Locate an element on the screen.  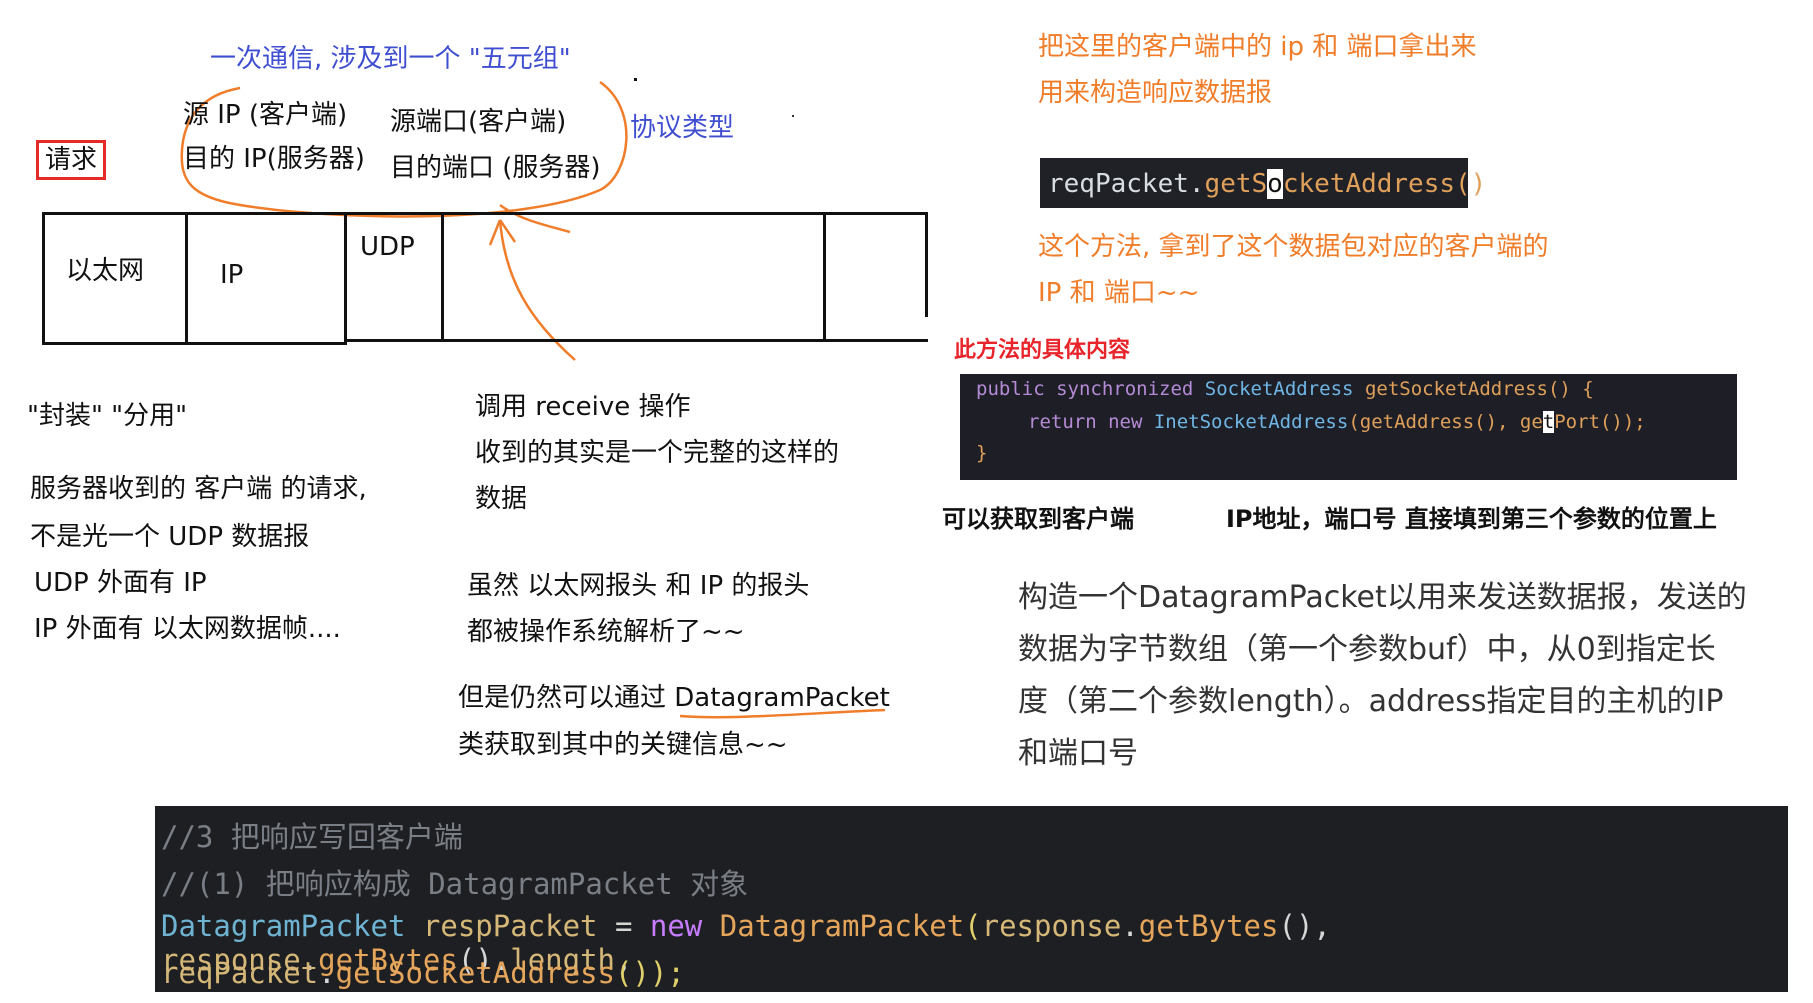
code-line: reqPacket.getSocketAddress()); is located at coordinates (423, 973).